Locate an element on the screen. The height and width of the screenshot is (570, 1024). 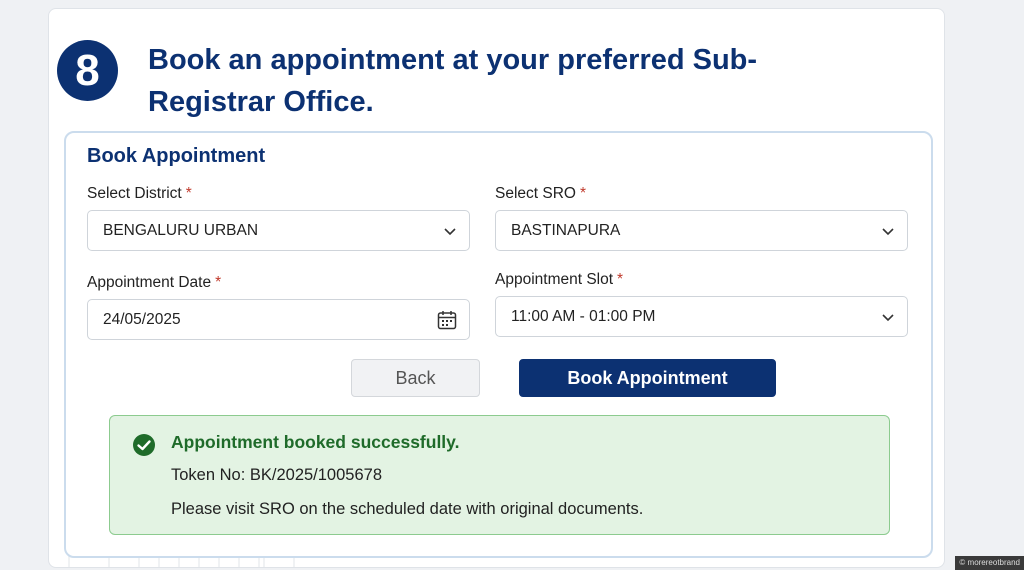
check-circle-icon is located at coordinates (144, 445).